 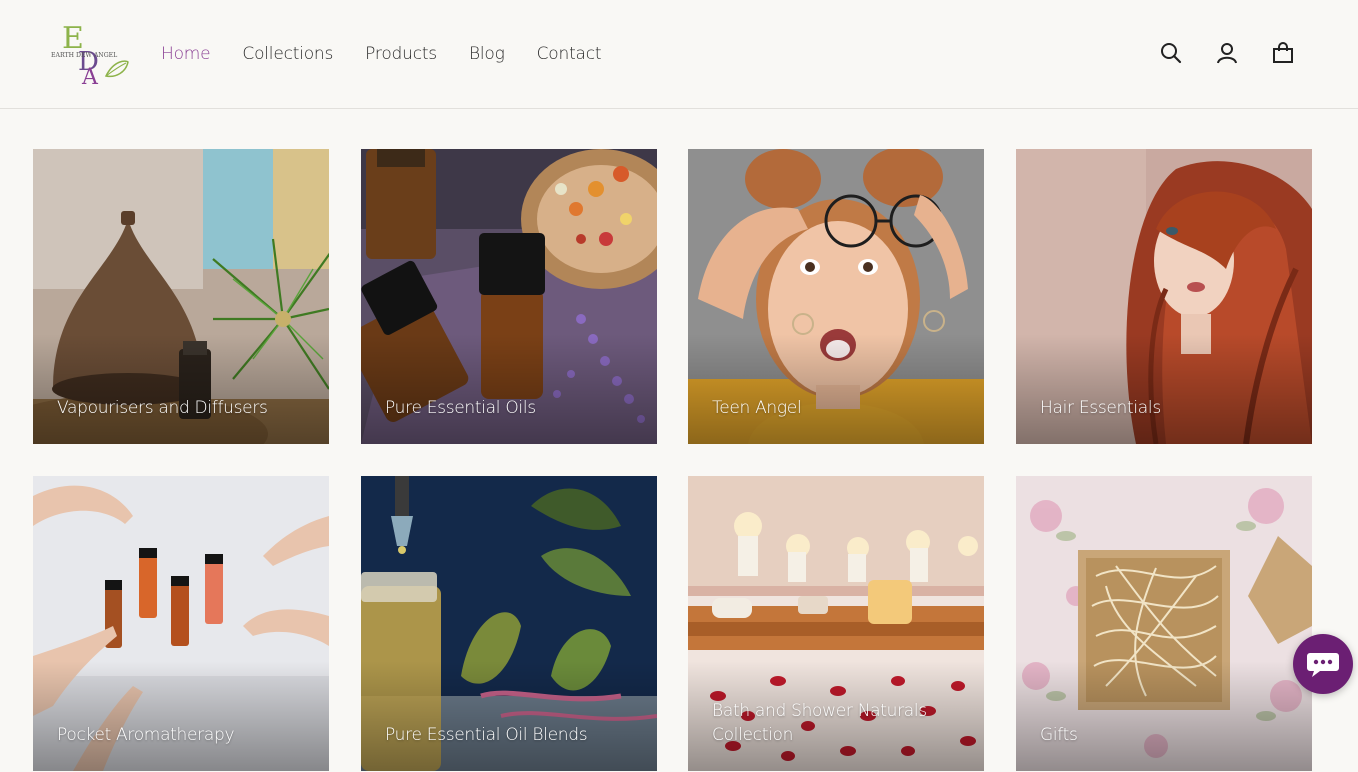 I want to click on nav-contact: Contact, so click(x=569, y=54).